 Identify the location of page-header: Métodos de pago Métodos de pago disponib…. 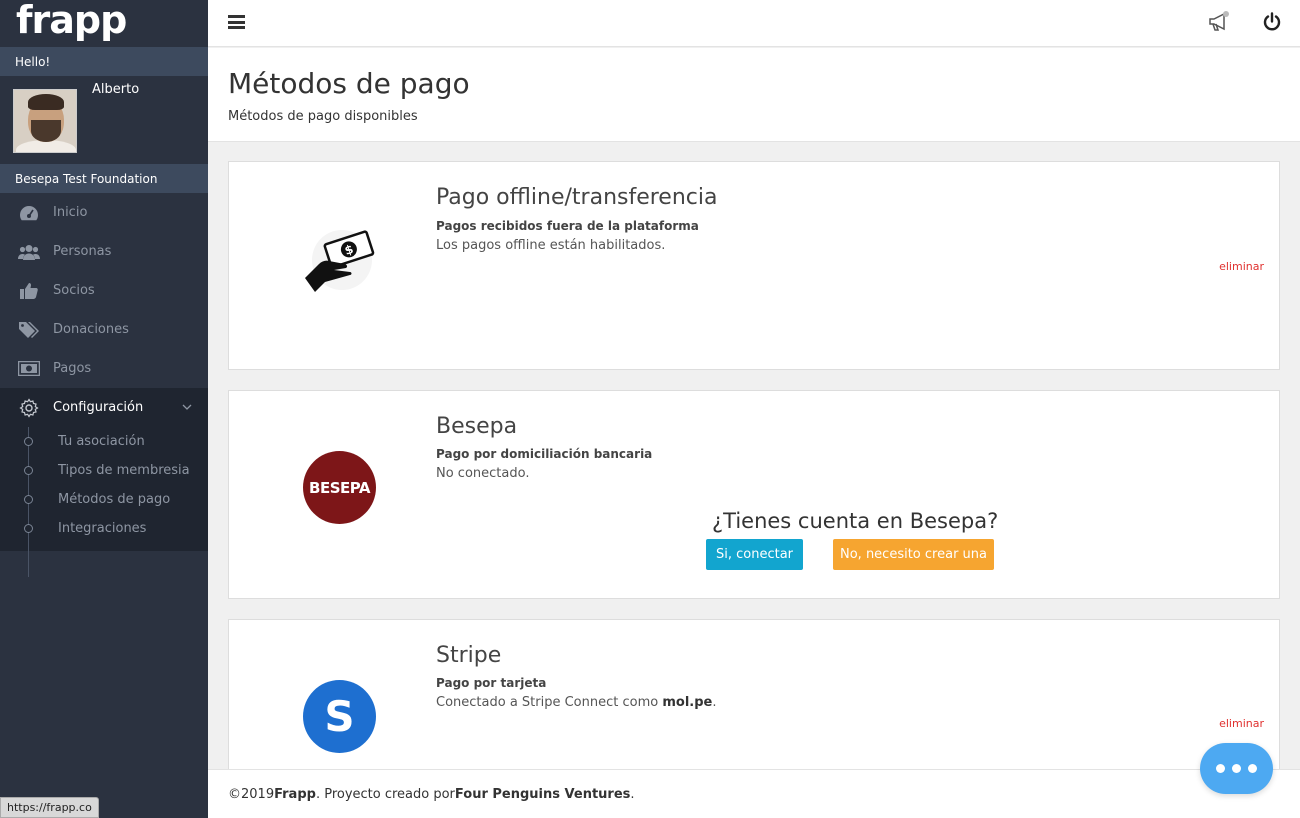
(754, 95).